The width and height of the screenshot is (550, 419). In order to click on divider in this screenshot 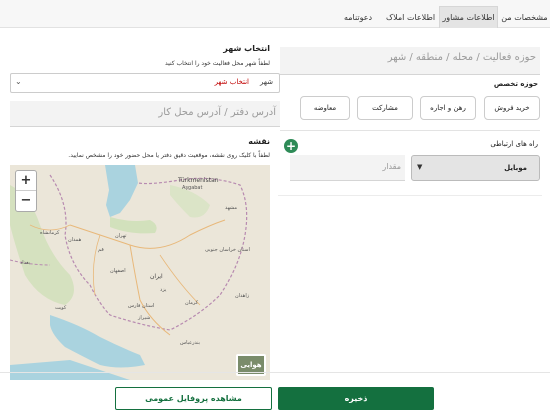, I will do `click(410, 130)`.